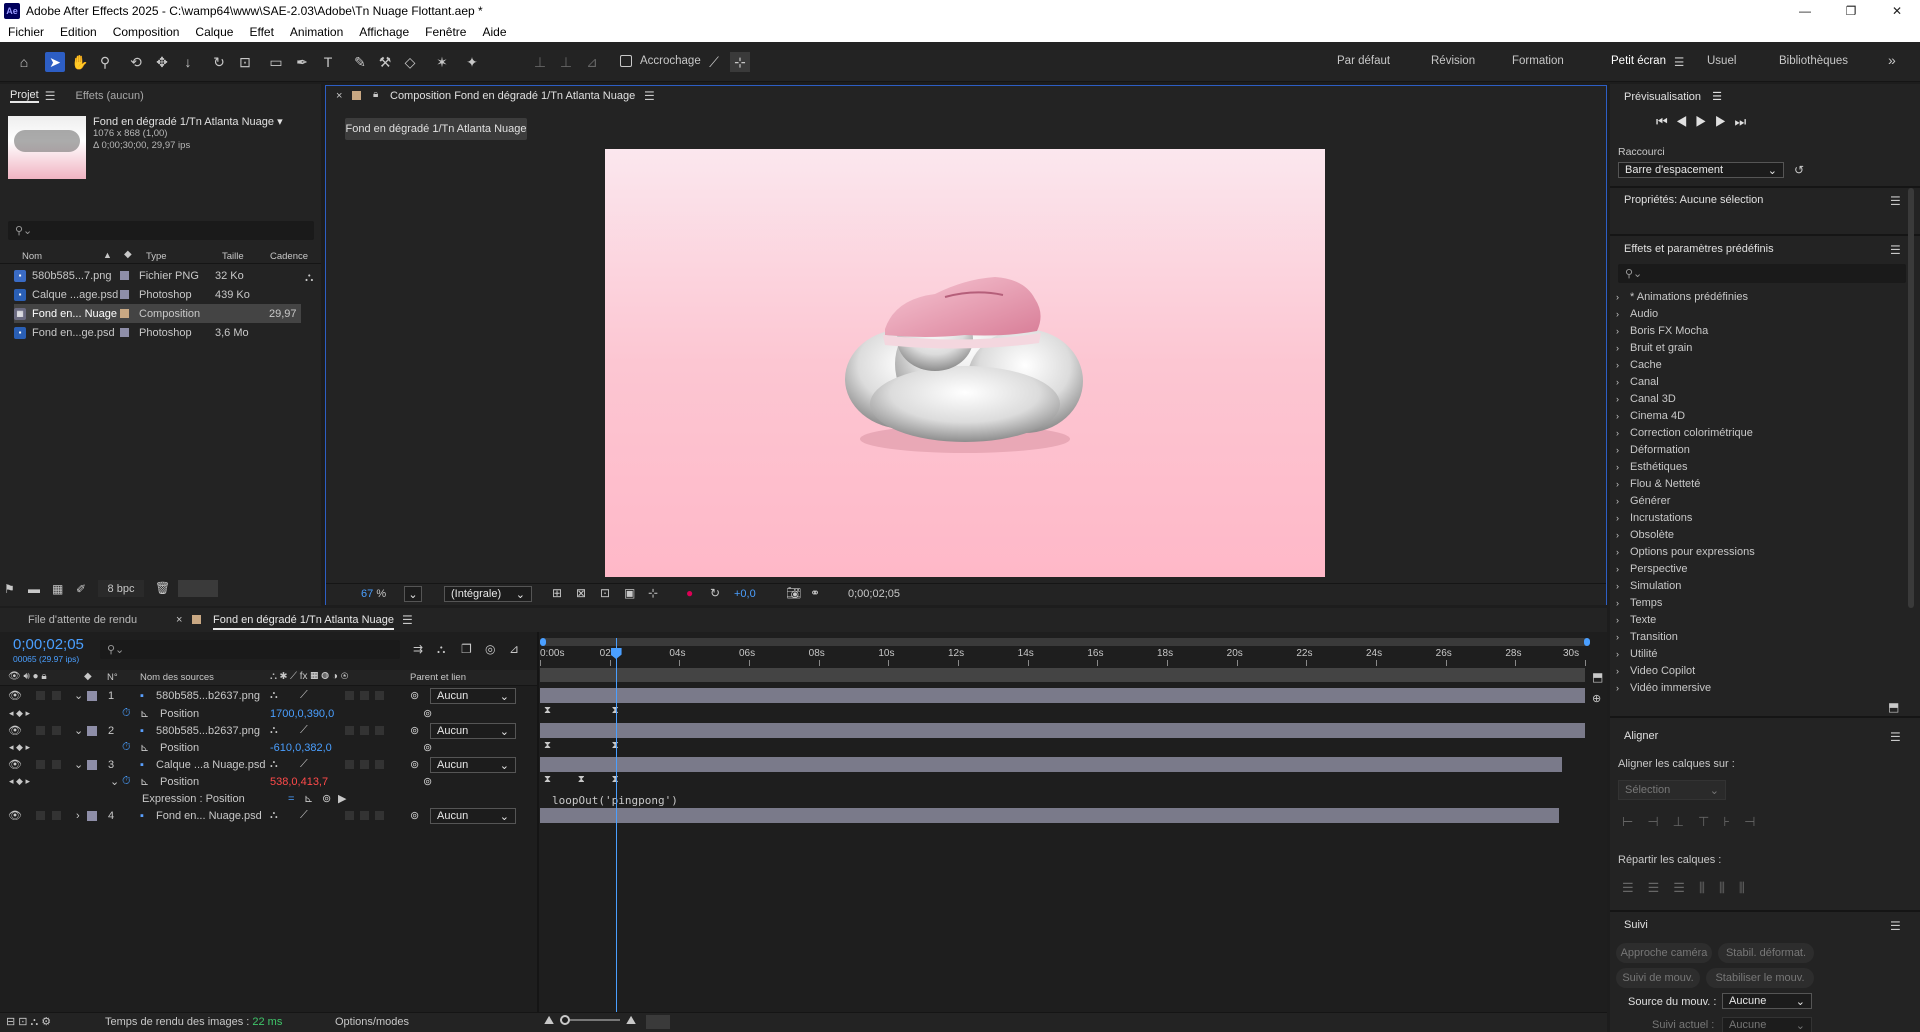 The width and height of the screenshot is (1920, 1032). I want to click on project-search-input: ⚲⌄, so click(161, 230).